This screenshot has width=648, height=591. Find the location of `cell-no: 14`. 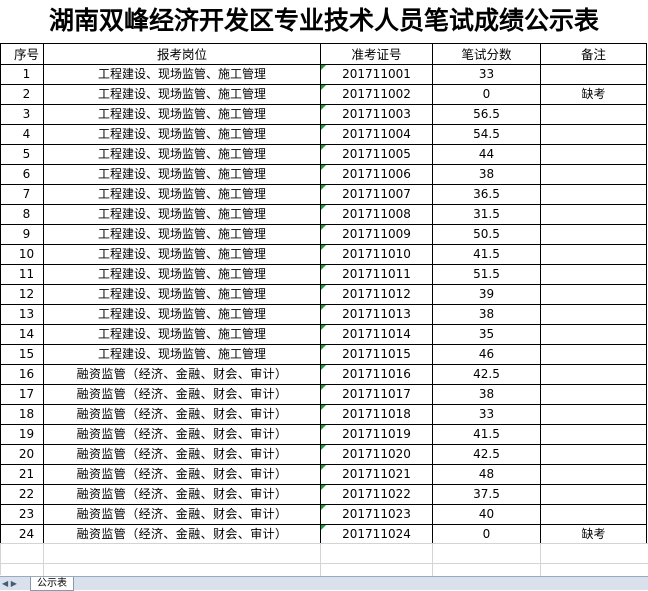

cell-no: 14 is located at coordinates (22, 334).